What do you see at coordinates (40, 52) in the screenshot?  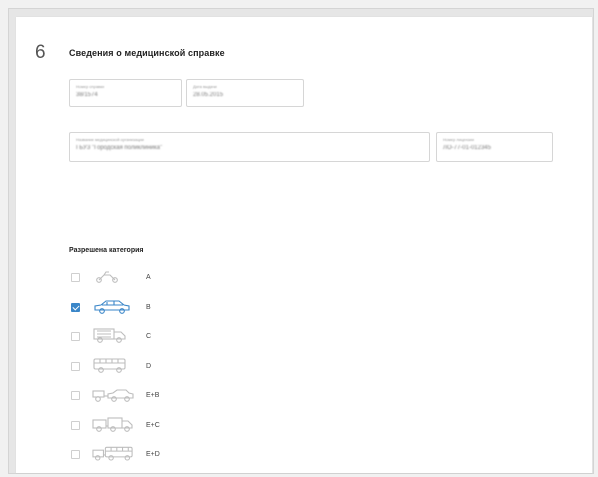 I see `step-number: 6` at bounding box center [40, 52].